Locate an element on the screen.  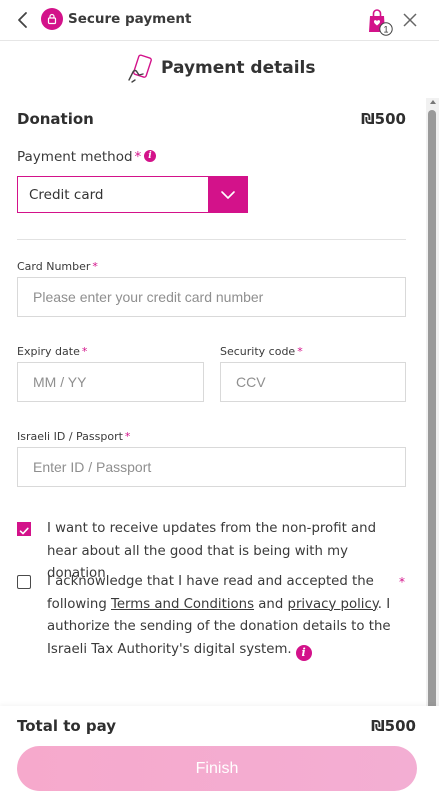
page-title: Payment details is located at coordinates (238, 68).